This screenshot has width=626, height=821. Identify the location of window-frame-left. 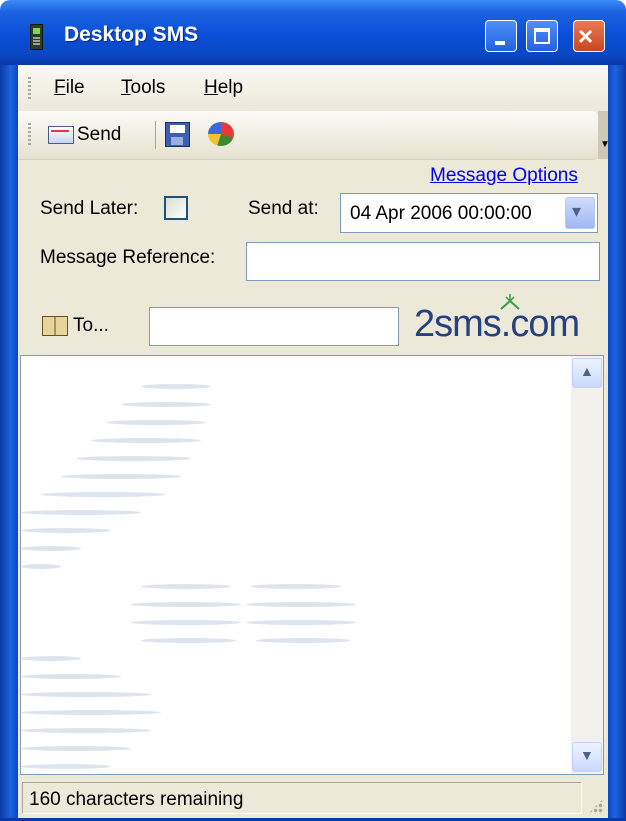
(9, 443).